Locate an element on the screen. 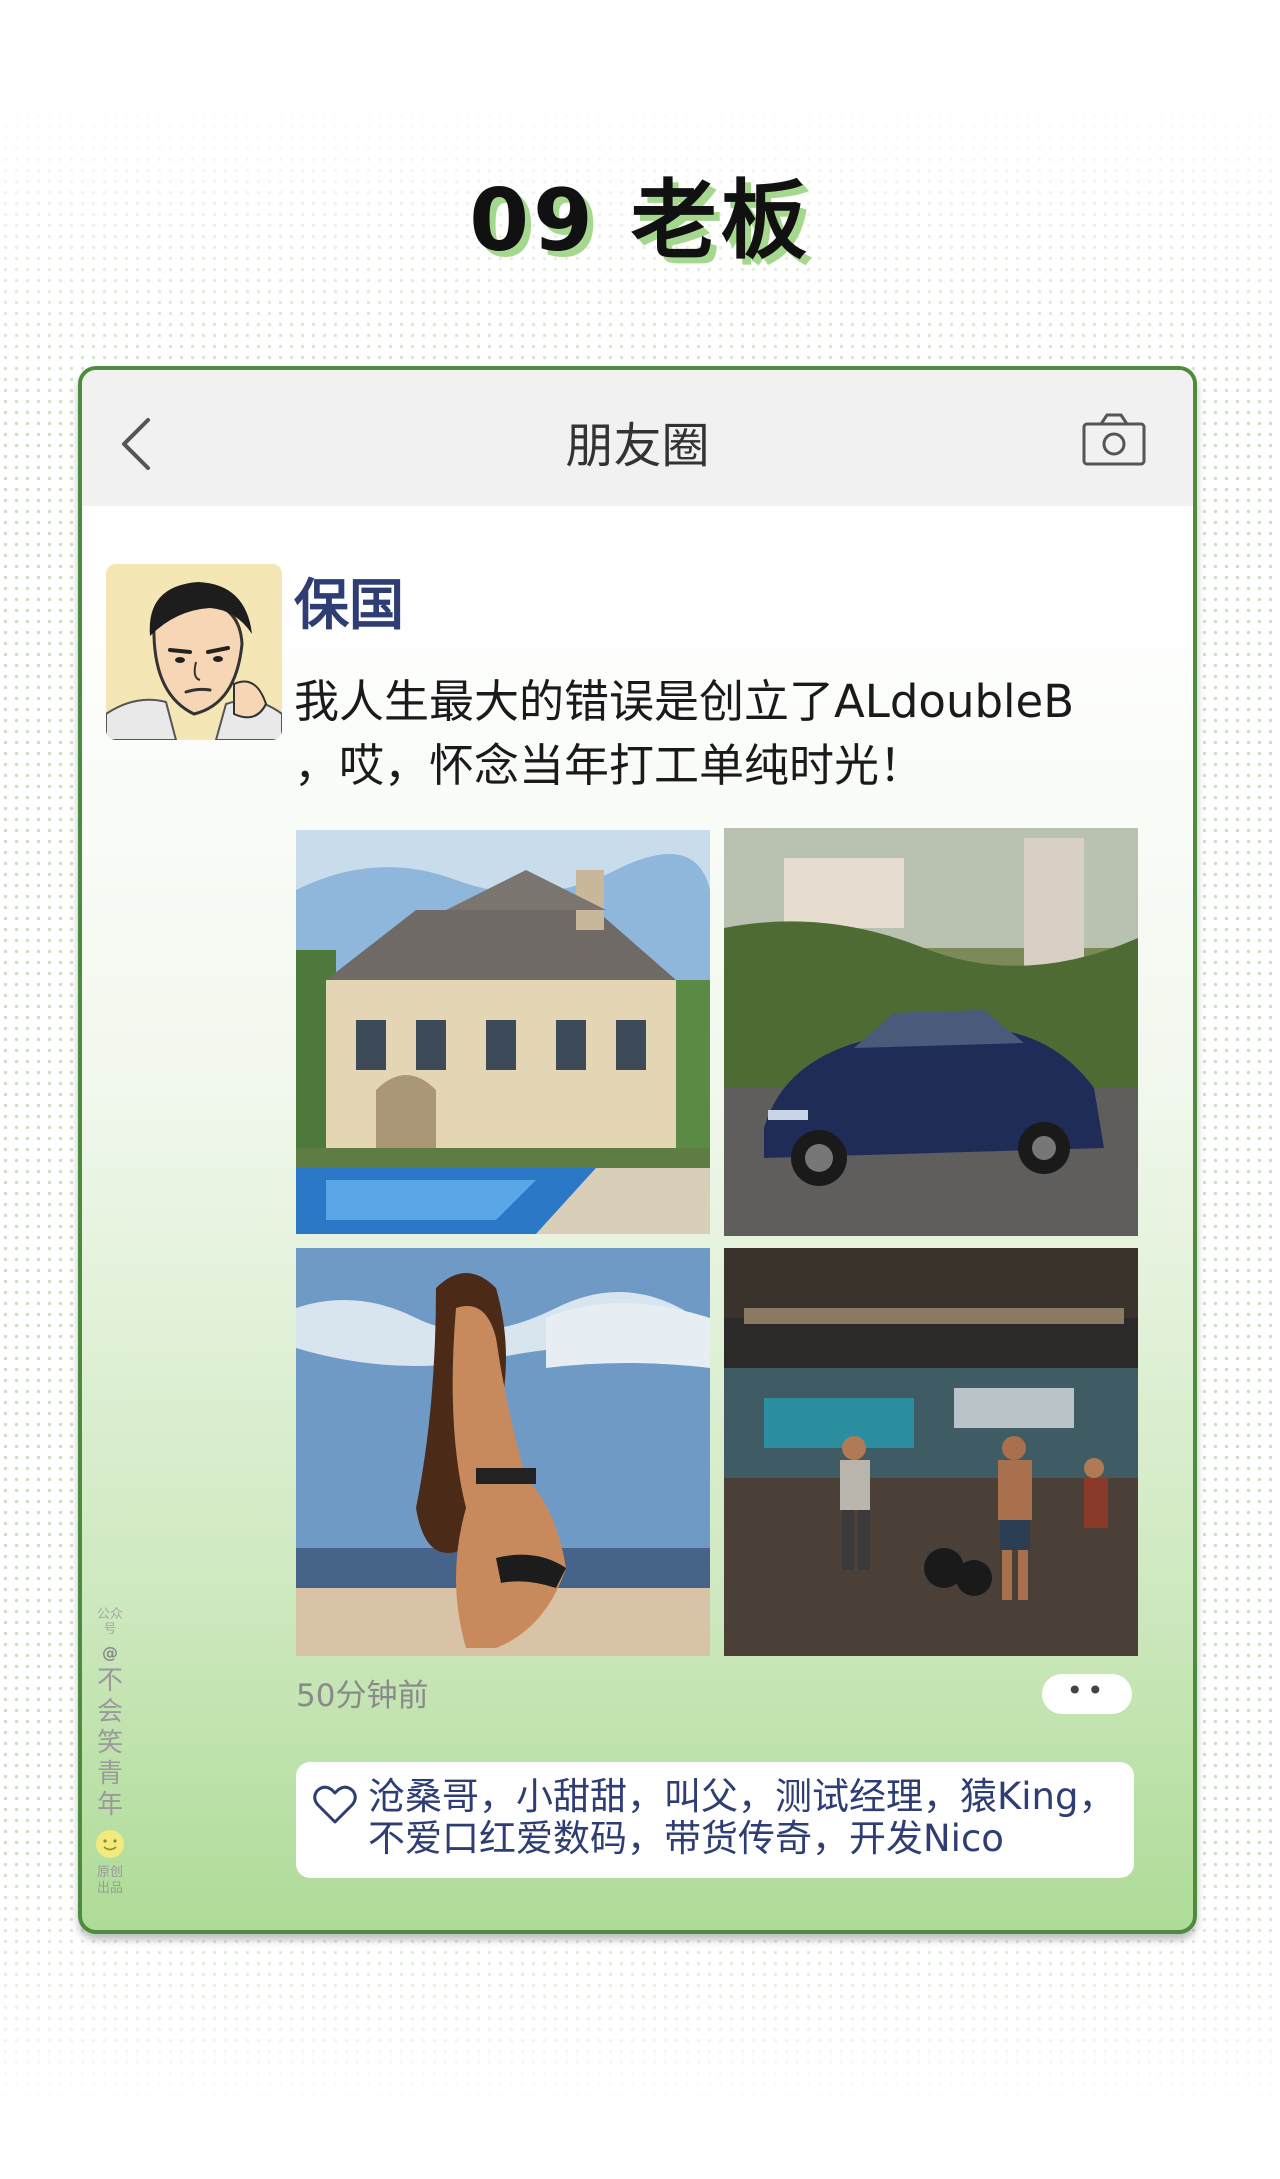 This screenshot has height=2179, width=1280. post-text-line: ，哎，怀念当年打工单纯时光！ is located at coordinates (609, 765).